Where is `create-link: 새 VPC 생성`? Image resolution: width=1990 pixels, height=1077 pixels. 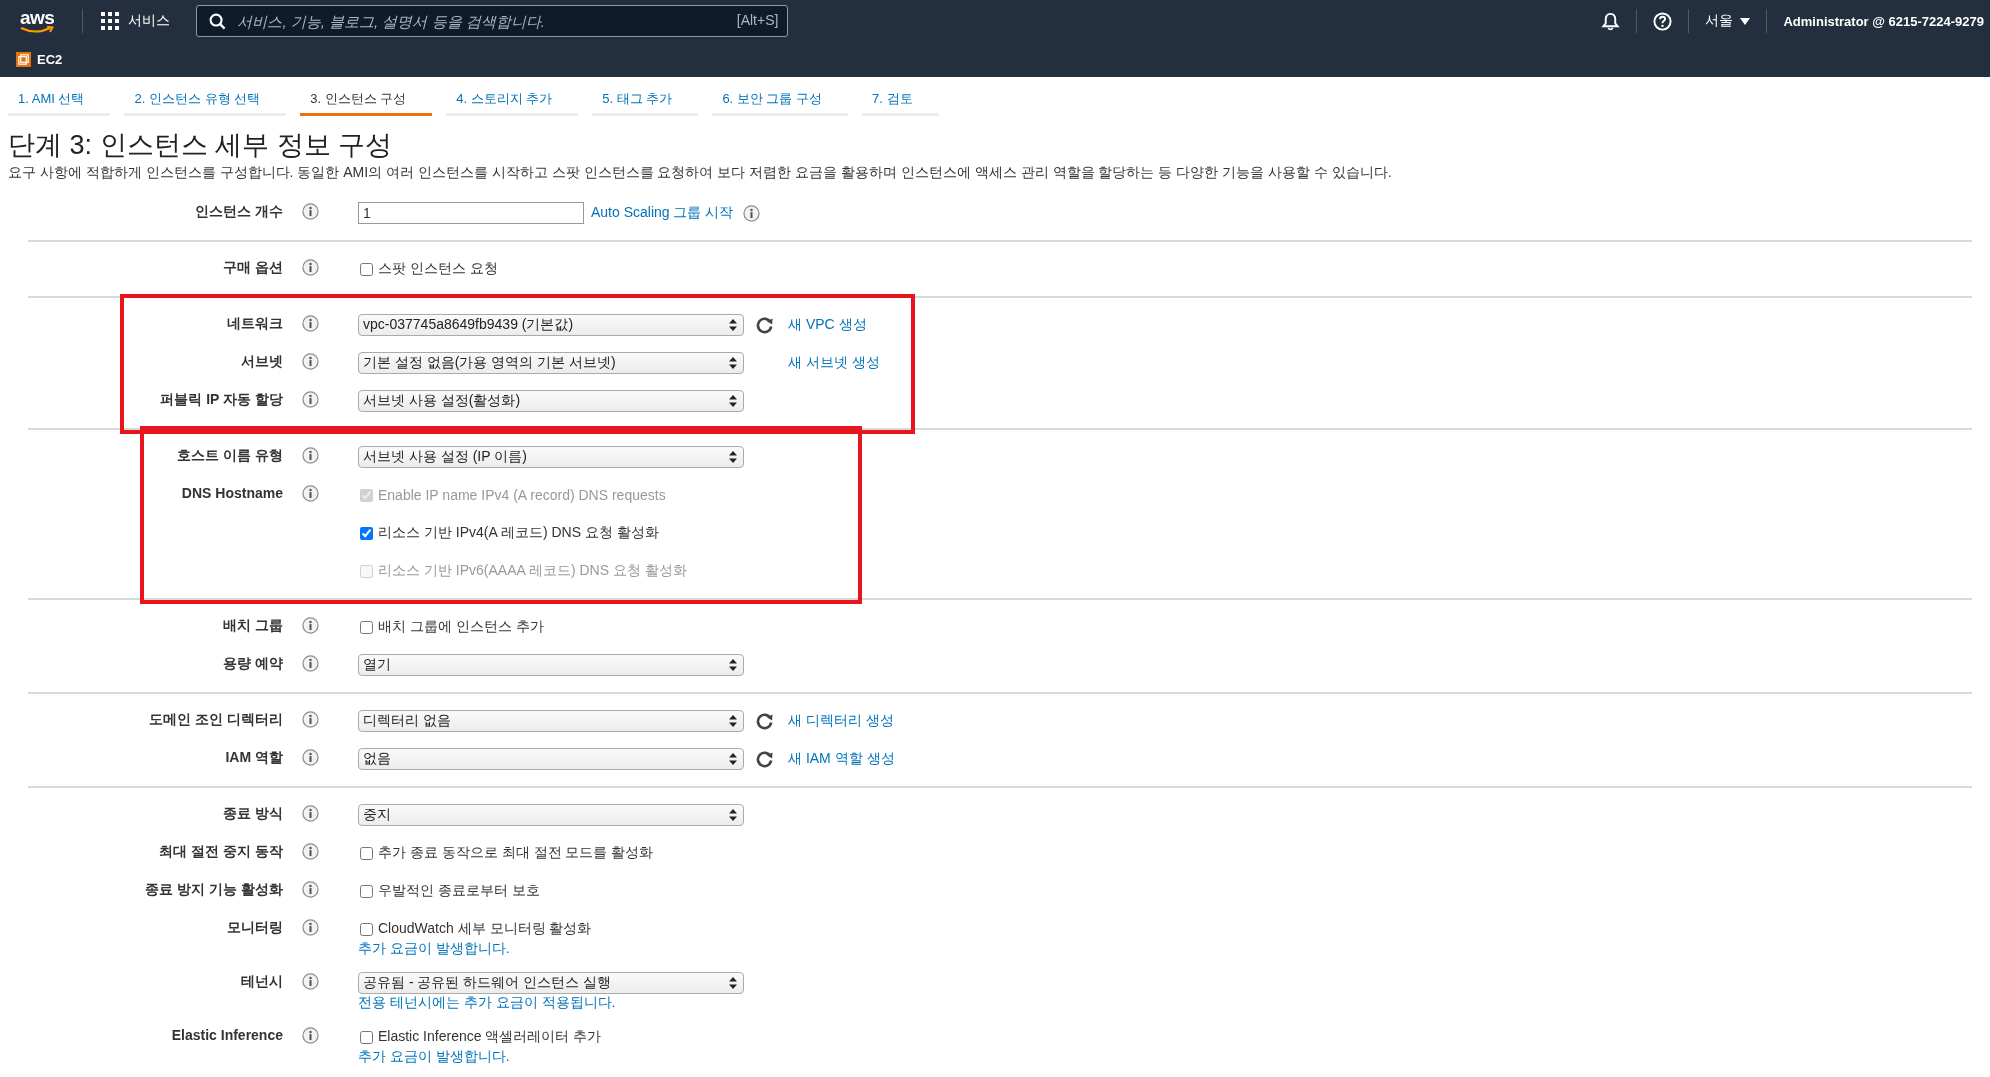 create-link: 새 VPC 생성 is located at coordinates (827, 325).